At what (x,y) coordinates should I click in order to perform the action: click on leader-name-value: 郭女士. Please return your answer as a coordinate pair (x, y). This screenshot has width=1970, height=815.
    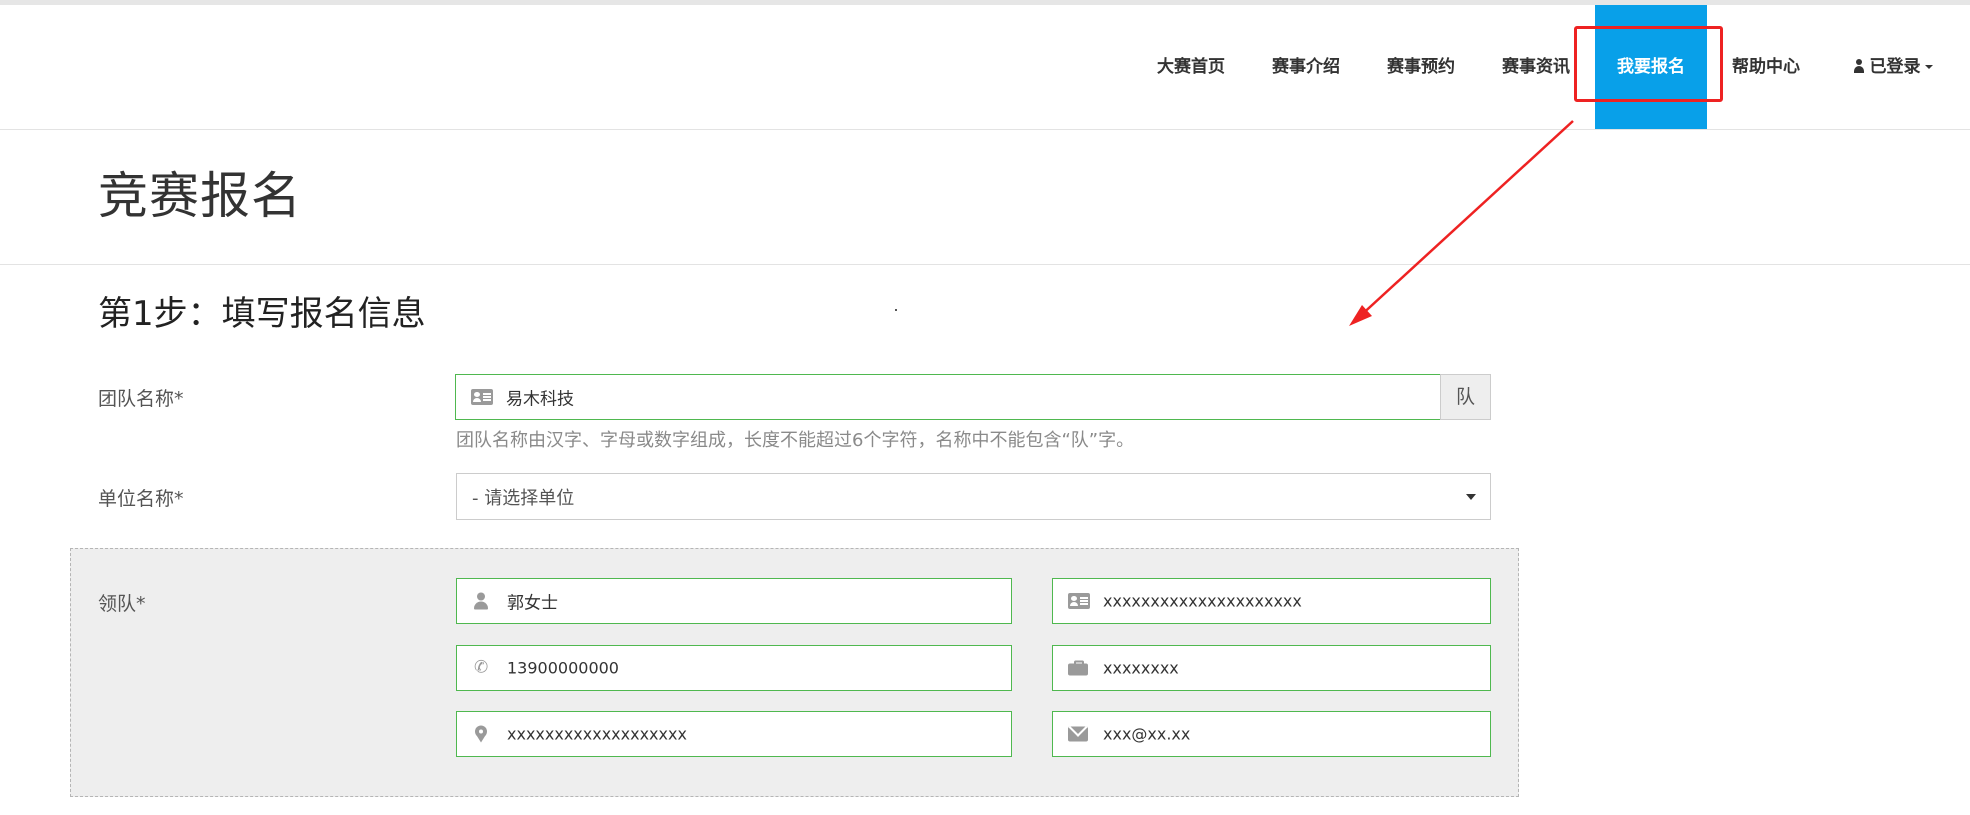
    Looking at the image, I should click on (532, 603).